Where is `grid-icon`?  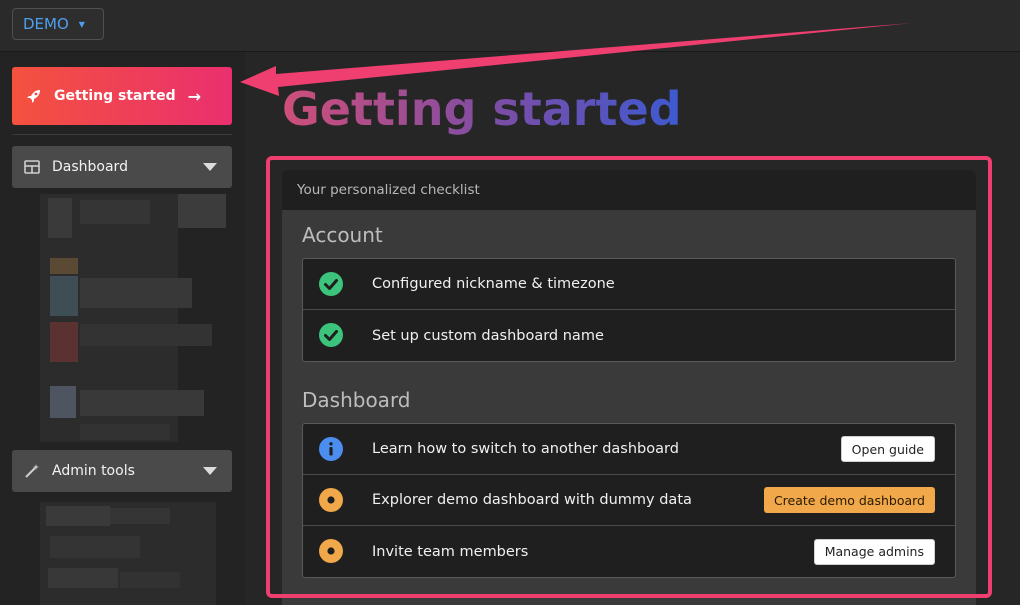 grid-icon is located at coordinates (32, 167).